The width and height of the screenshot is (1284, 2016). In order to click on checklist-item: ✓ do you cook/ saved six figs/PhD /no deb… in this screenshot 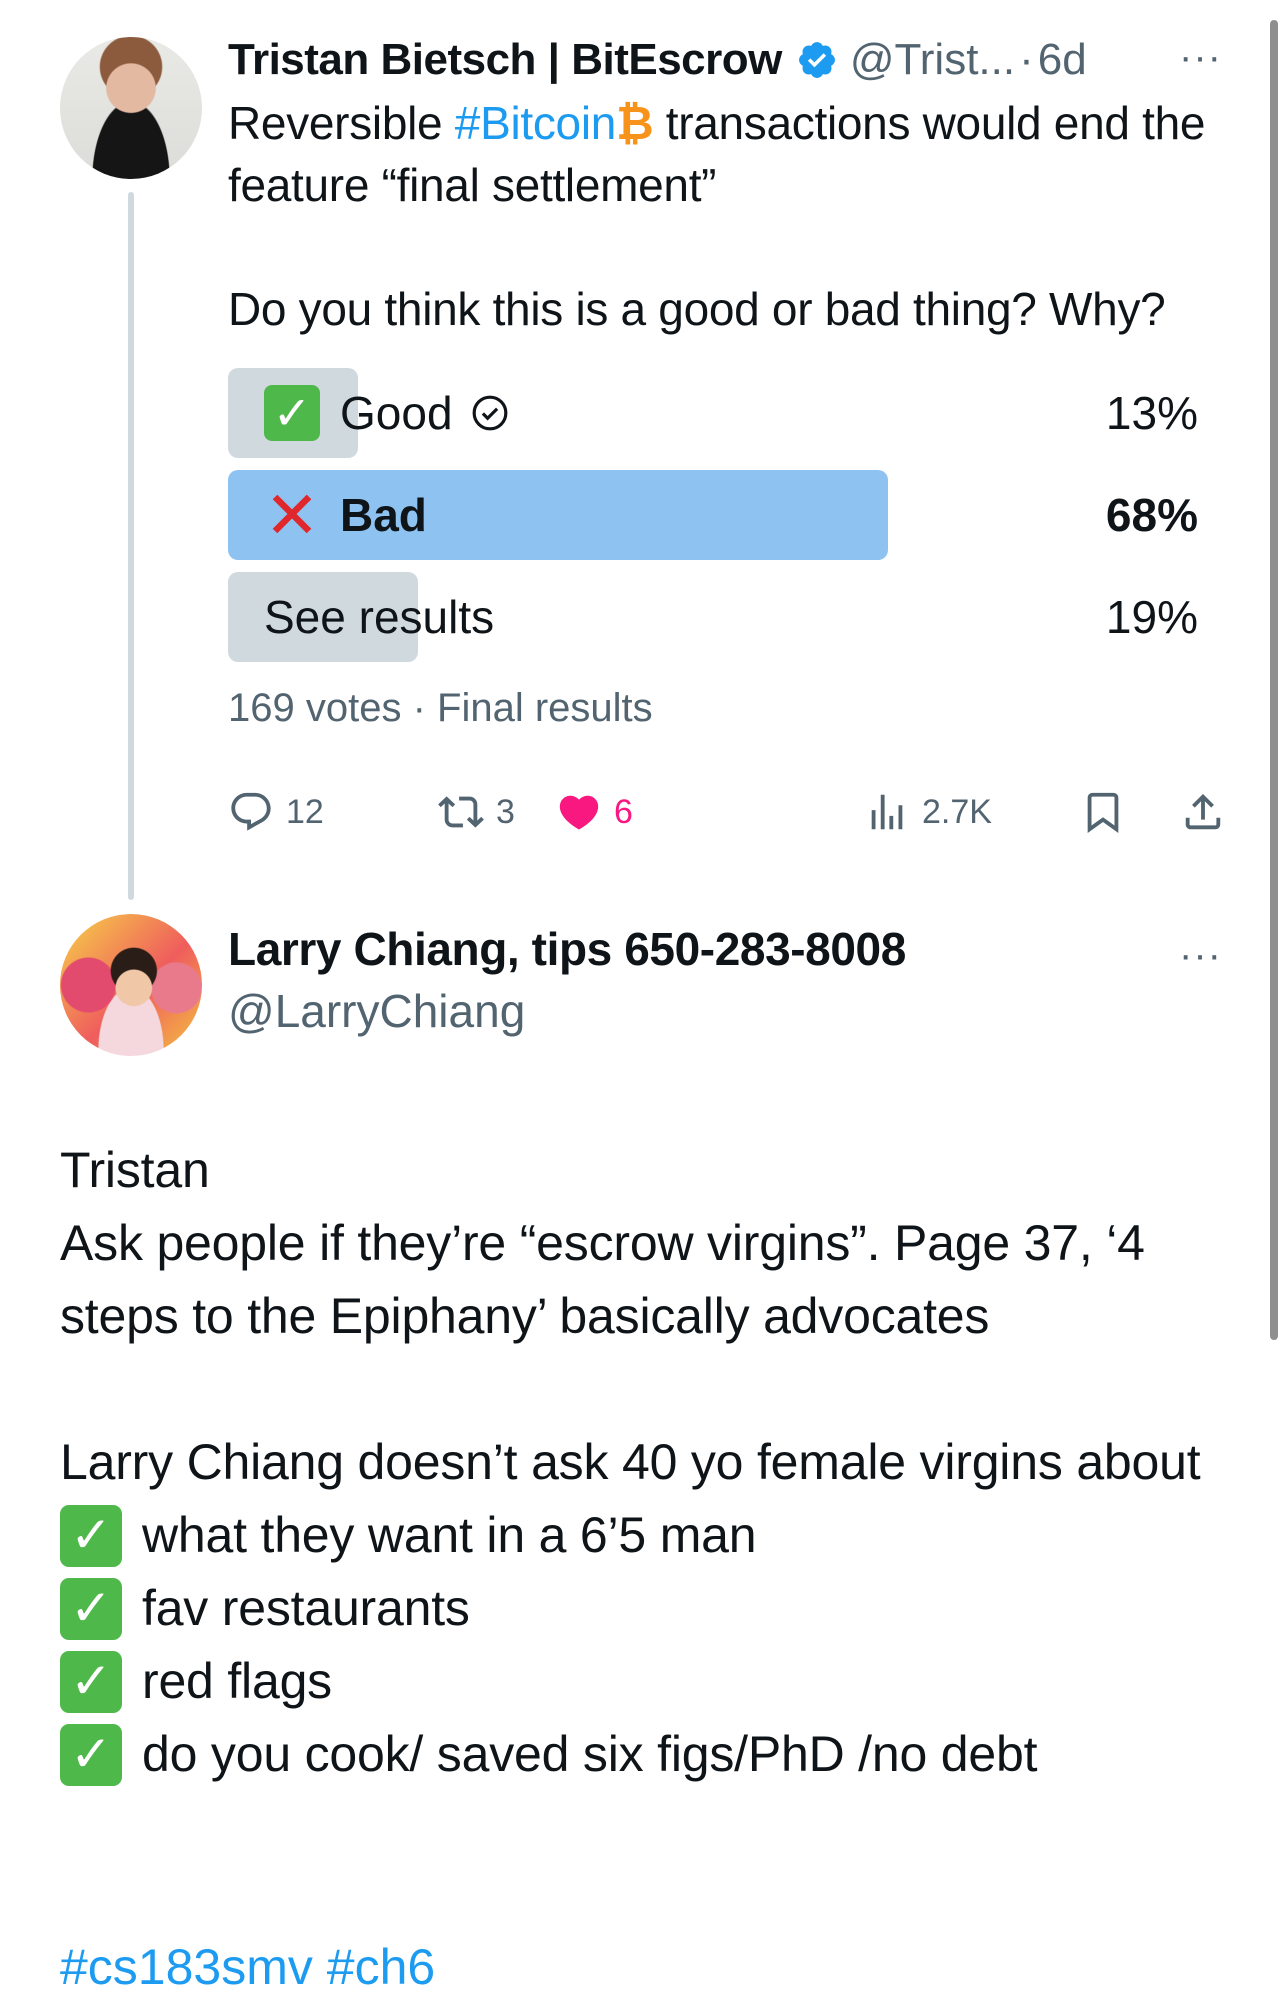, I will do `click(650, 1754)`.